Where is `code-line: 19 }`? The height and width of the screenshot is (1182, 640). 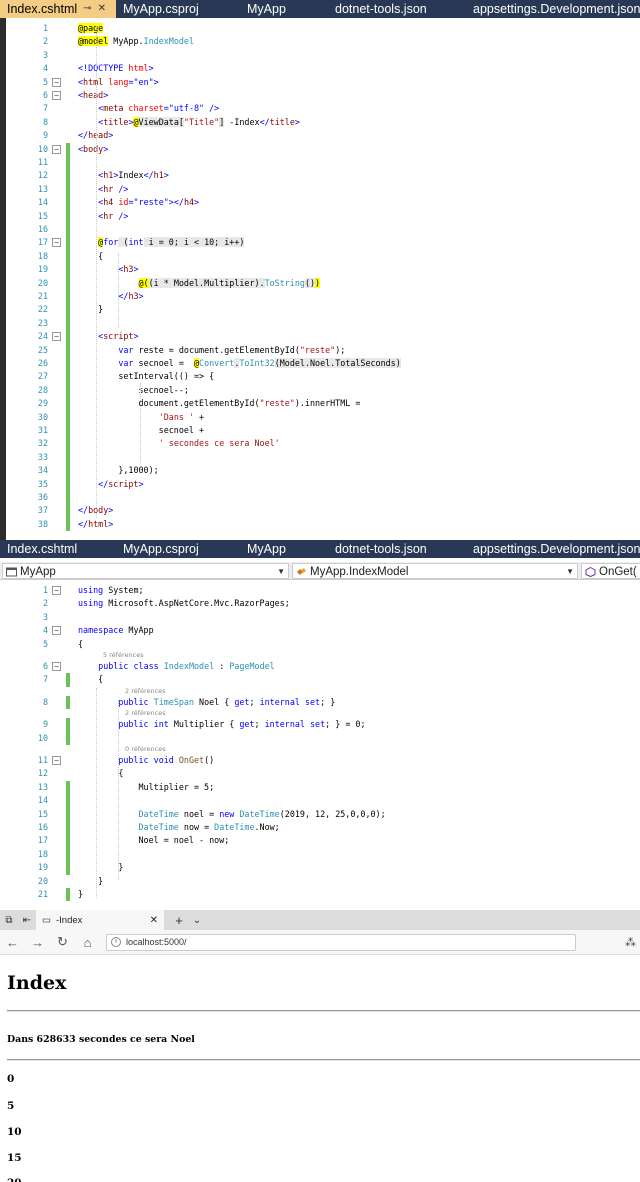 code-line: 19 } is located at coordinates (323, 868).